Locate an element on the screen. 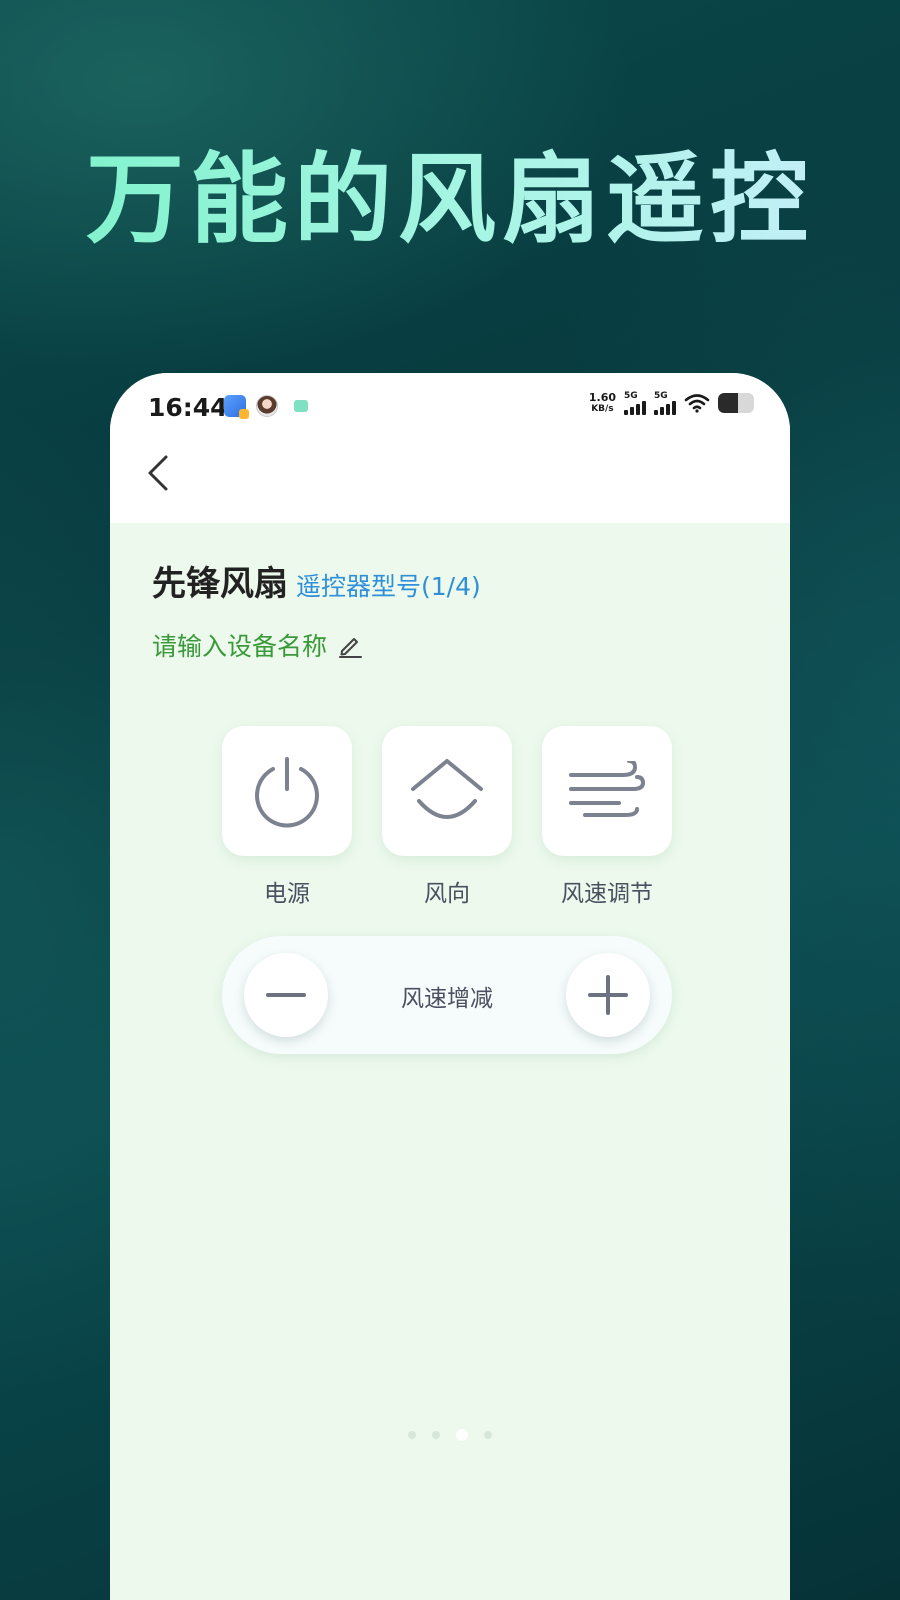 The image size is (900, 1600). top-bar: 16:44 1.60 KB/s 5G 5G is located at coordinates (450, 448).